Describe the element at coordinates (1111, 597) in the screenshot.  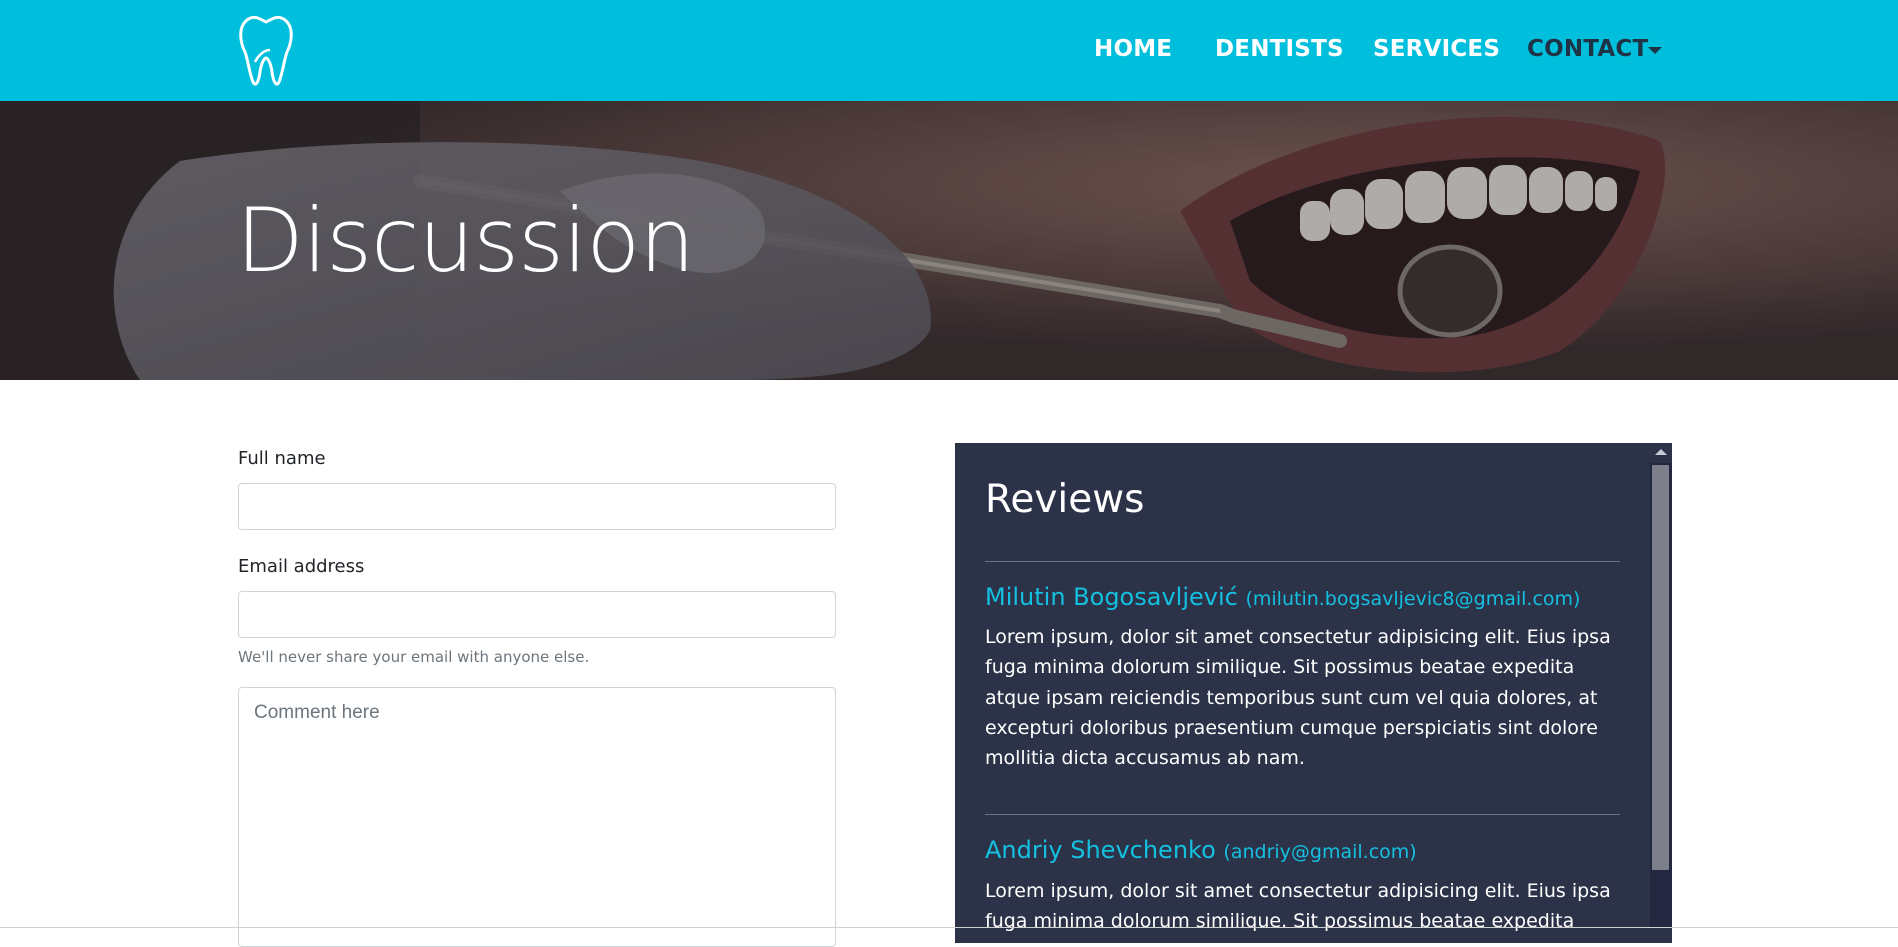
I see `review-author-name: Milutin Bogosavljević` at that location.